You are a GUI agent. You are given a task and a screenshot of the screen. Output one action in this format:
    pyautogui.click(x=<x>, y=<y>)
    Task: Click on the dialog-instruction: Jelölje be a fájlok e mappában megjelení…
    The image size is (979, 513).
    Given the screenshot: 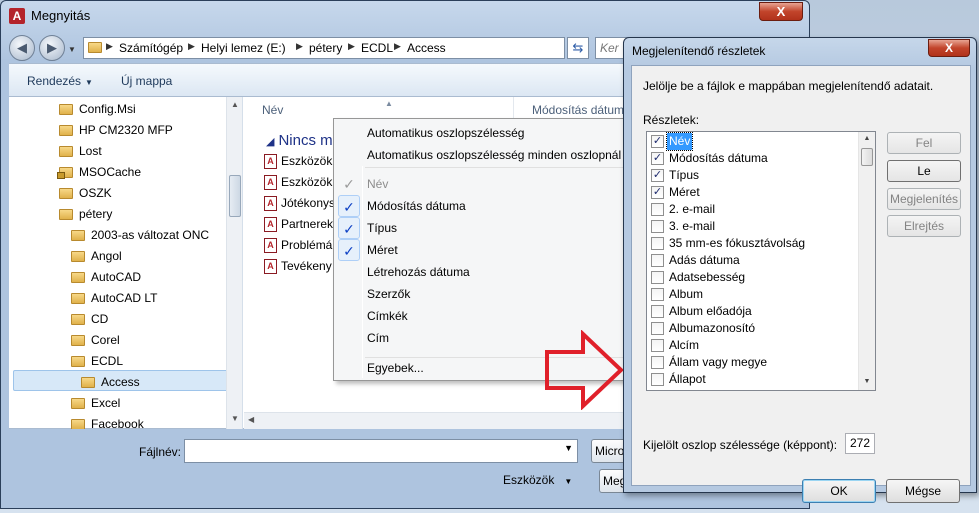 What is the action you would take?
    pyautogui.click(x=788, y=86)
    